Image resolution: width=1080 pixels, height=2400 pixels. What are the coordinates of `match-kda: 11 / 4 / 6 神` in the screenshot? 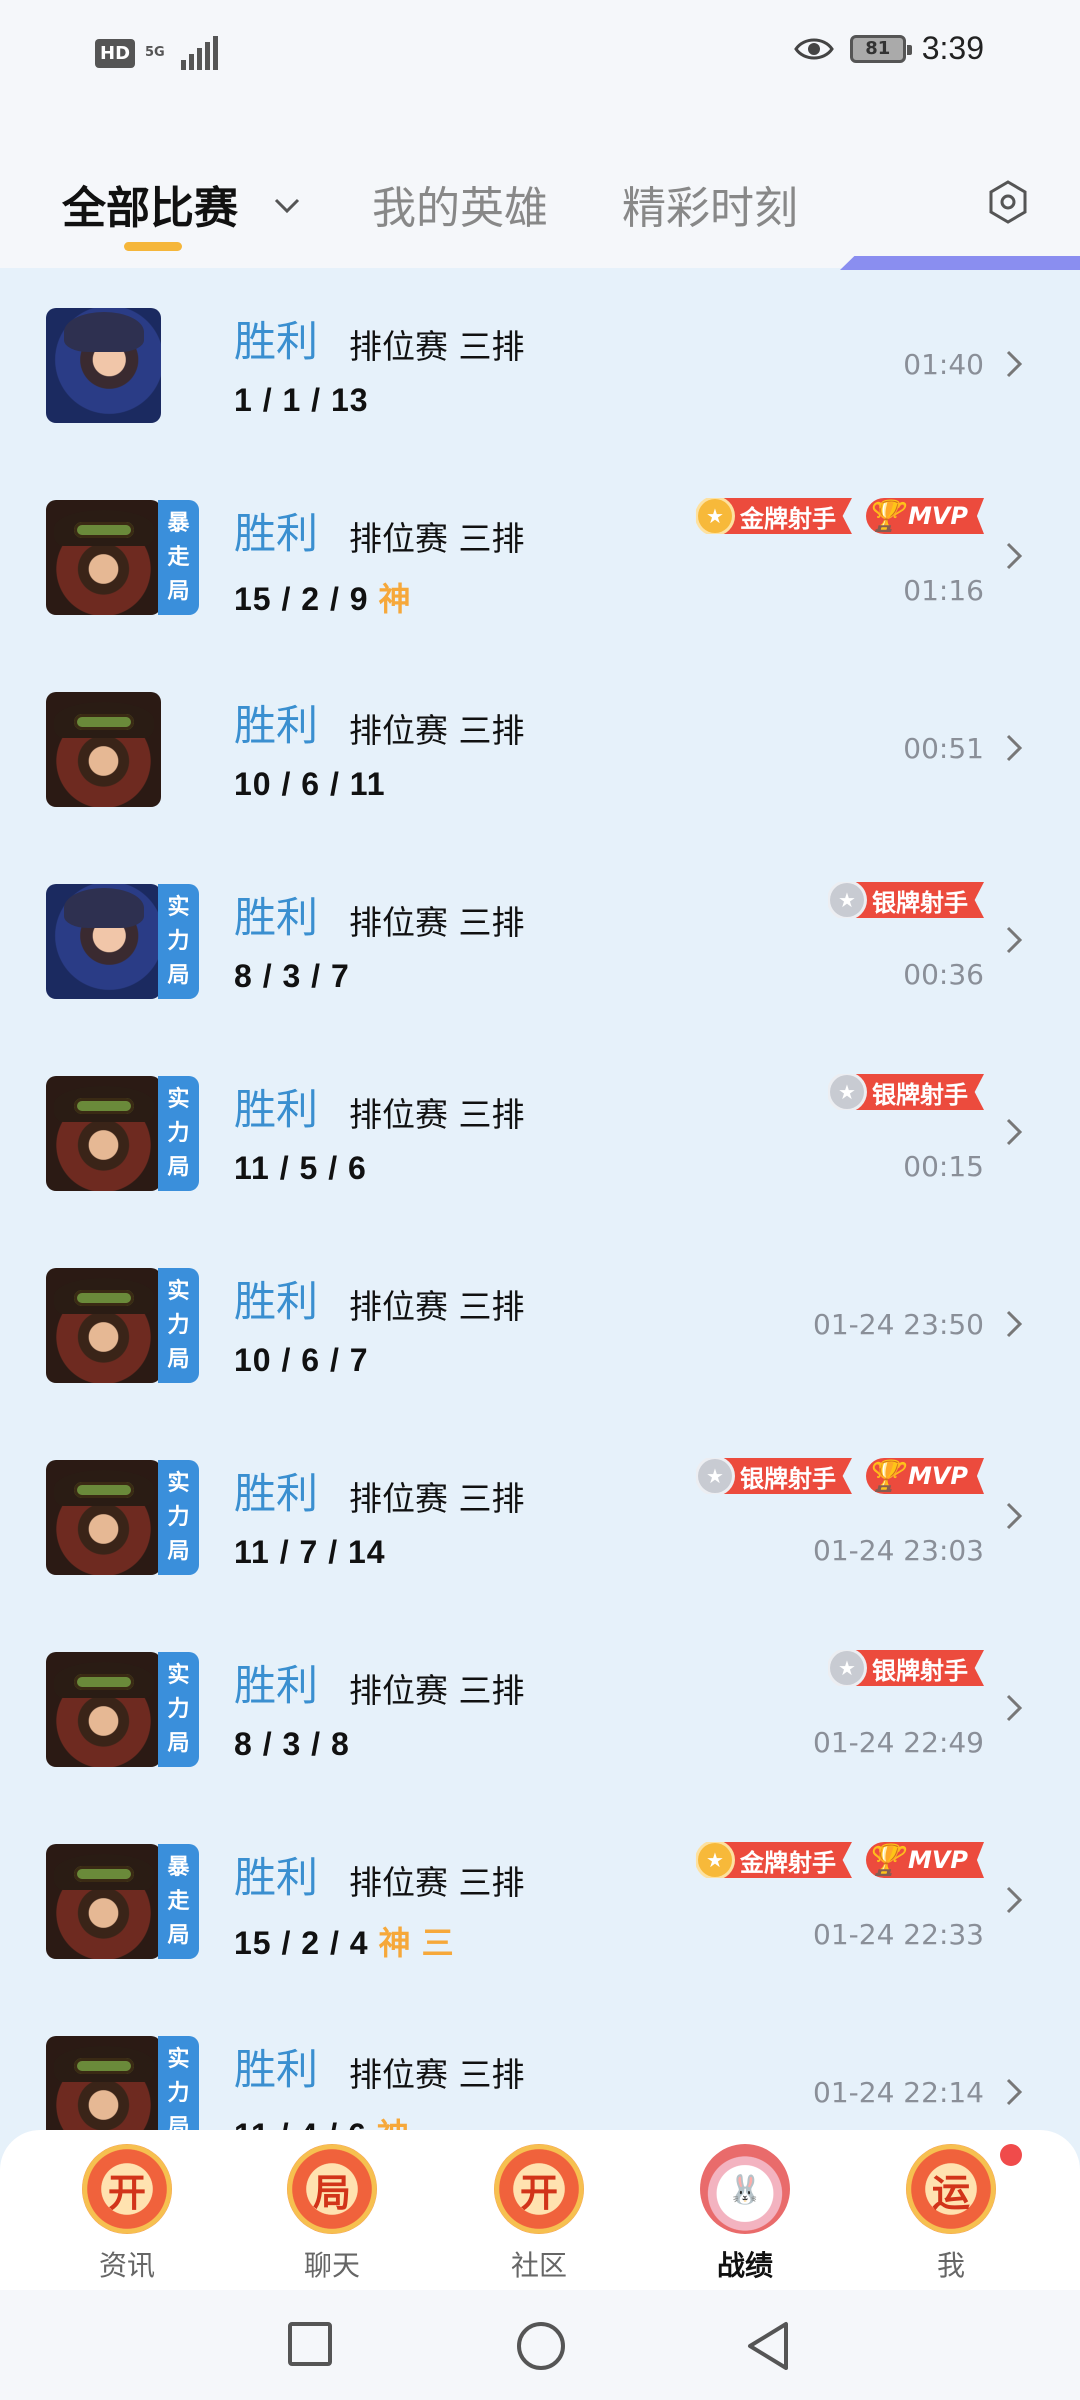 It's located at (321, 2120).